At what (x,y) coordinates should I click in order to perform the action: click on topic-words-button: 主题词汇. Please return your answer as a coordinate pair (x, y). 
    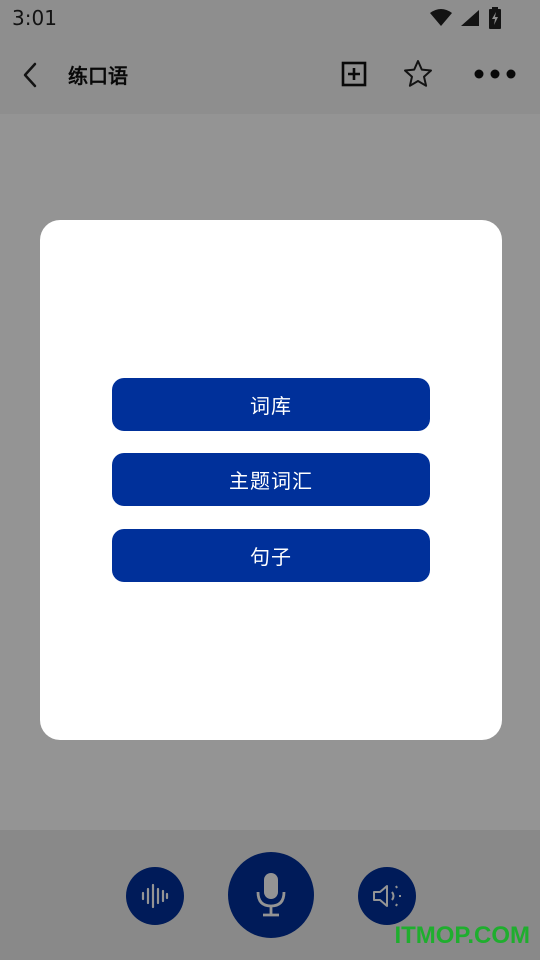
    Looking at the image, I should click on (271, 479).